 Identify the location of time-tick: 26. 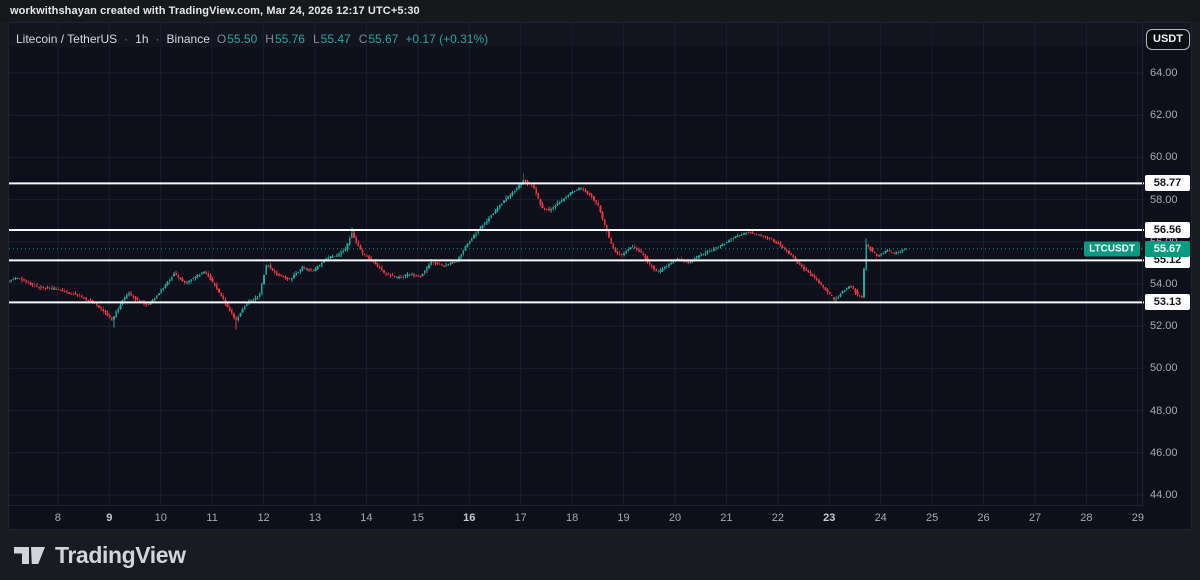
(983, 517).